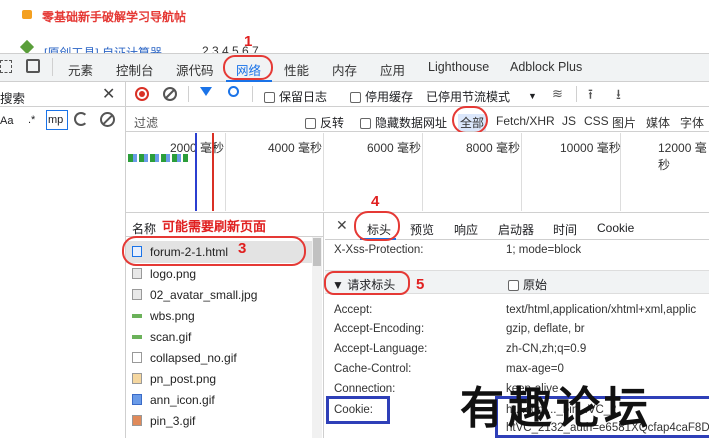 The height and width of the screenshot is (438, 709). Describe the element at coordinates (33, 66) in the screenshot. I see `device-toolbar-icon` at that location.